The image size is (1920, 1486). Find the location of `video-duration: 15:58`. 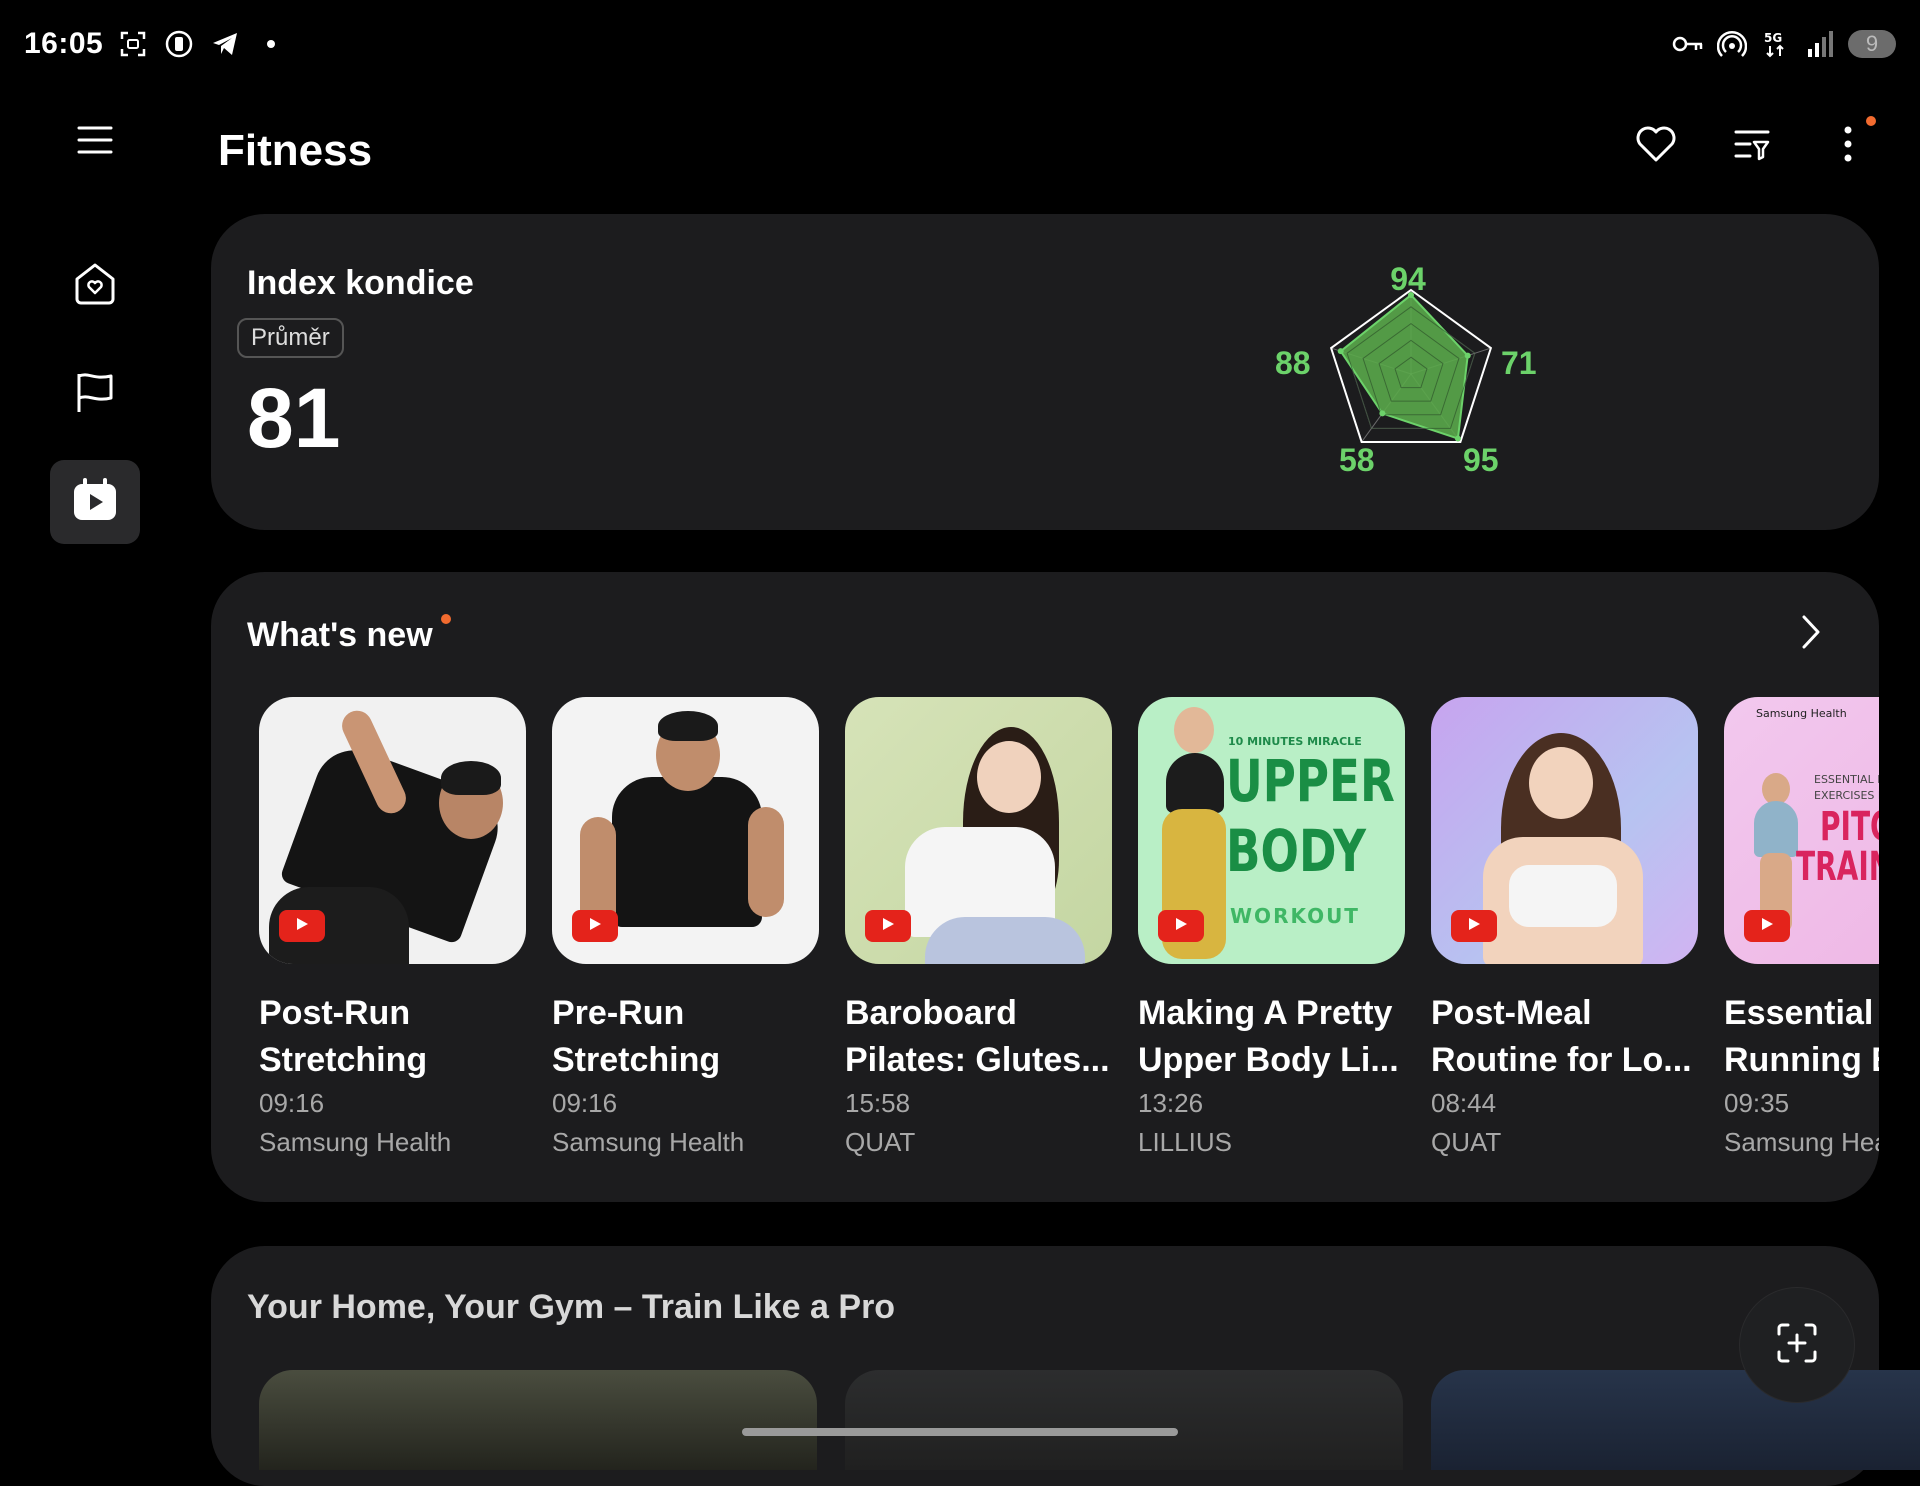

video-duration: 15:58 is located at coordinates (878, 1102).